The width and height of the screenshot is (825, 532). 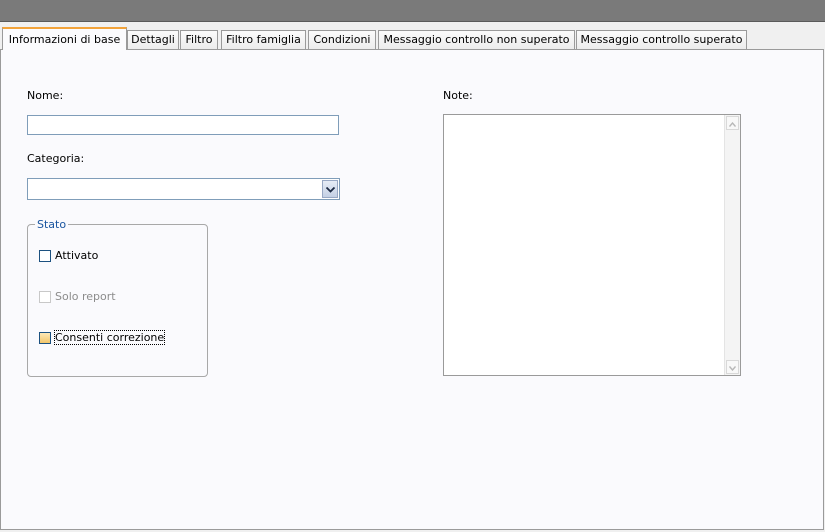 What do you see at coordinates (342, 39) in the screenshot?
I see `tab-condizioni: Condizioni` at bounding box center [342, 39].